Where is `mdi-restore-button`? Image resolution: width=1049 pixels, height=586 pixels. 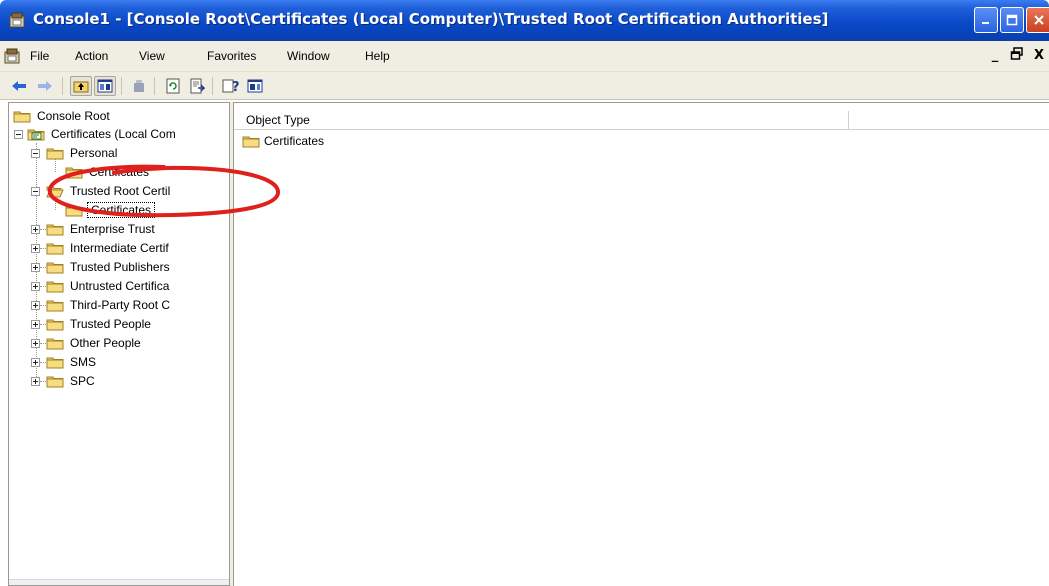 mdi-restore-button is located at coordinates (1017, 56).